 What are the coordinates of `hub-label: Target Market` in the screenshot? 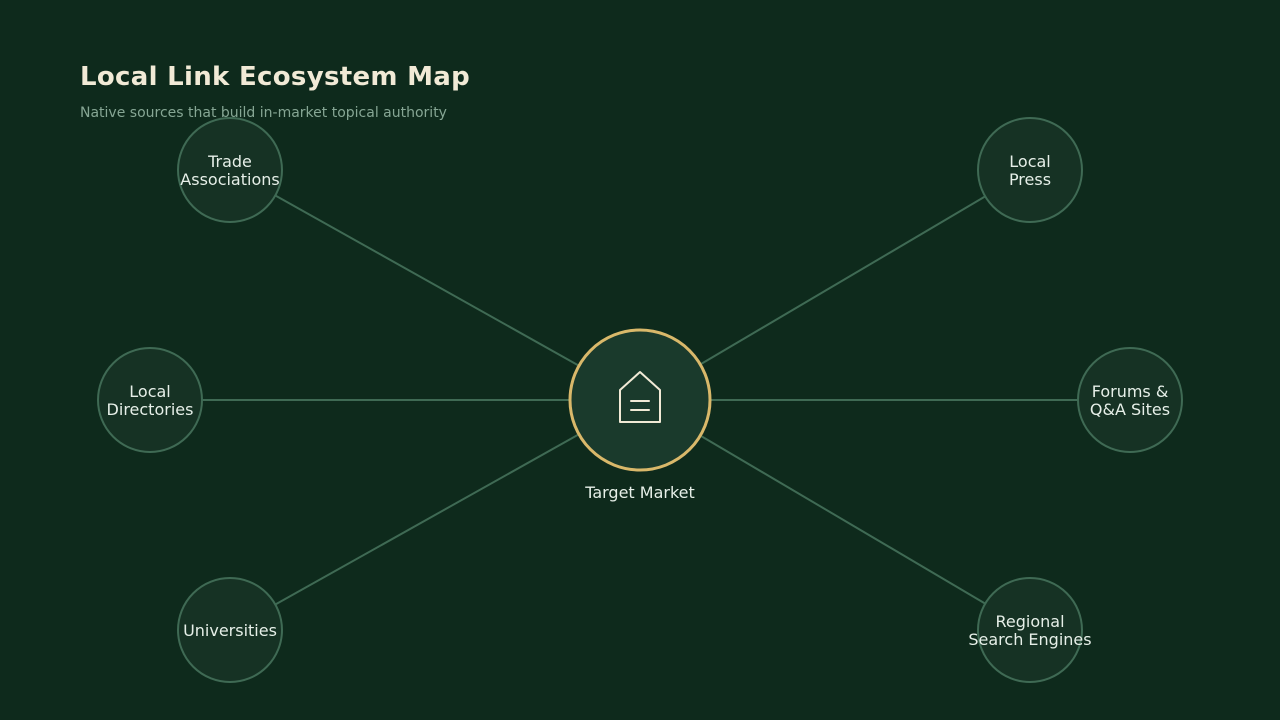 It's located at (639, 492).